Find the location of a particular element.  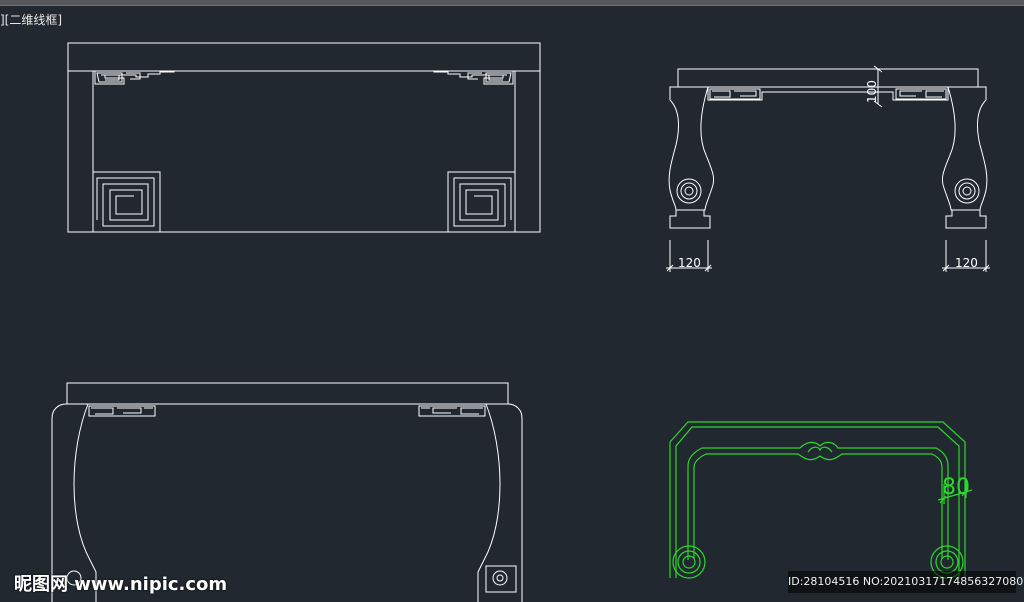

leg-width-right-dimension: 120 is located at coordinates (966, 263).